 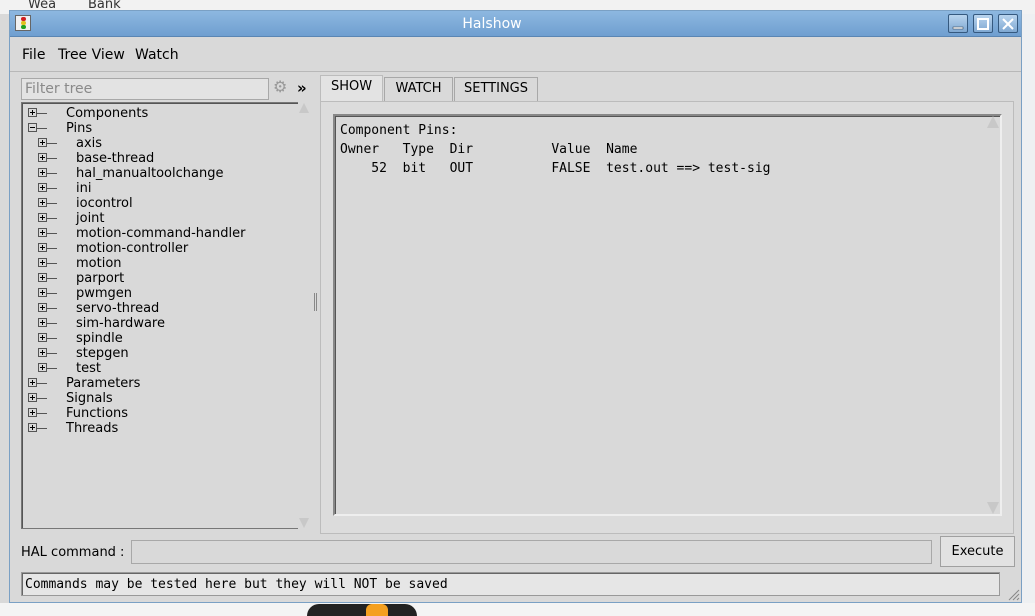 What do you see at coordinates (118, 308) in the screenshot?
I see `tree-node-label: servo-thread` at bounding box center [118, 308].